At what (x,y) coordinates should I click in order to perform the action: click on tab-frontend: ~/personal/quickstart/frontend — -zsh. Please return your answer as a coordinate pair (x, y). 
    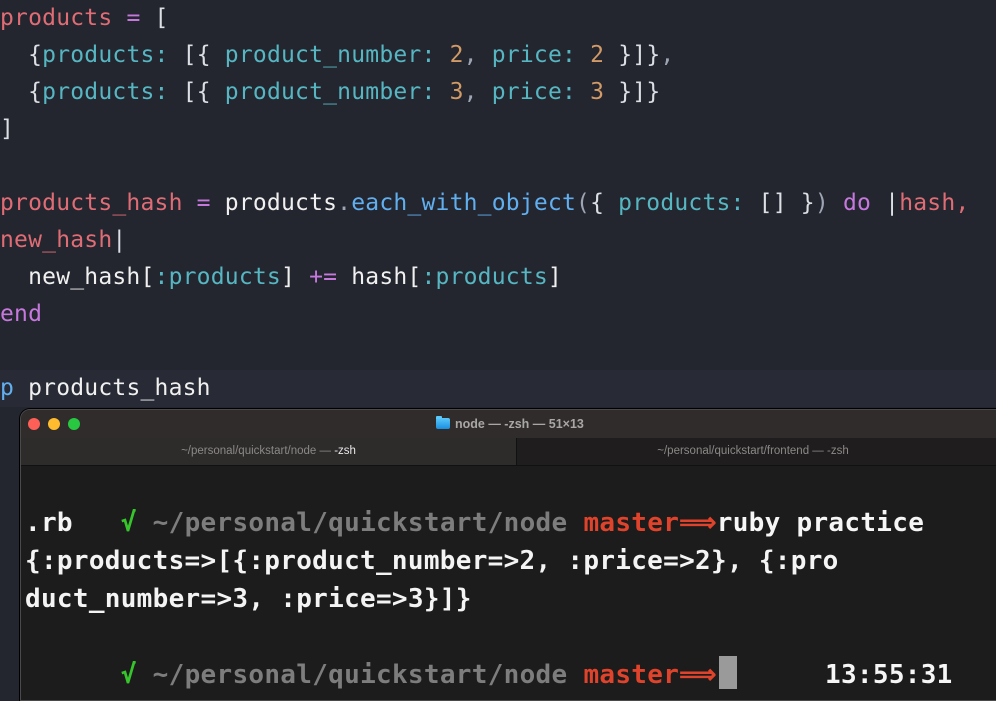
    Looking at the image, I should click on (753, 451).